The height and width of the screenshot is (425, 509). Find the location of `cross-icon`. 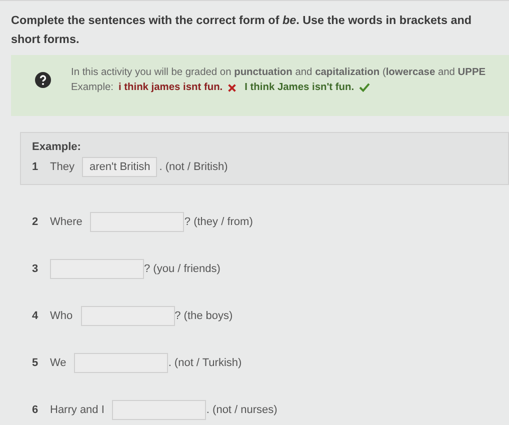

cross-icon is located at coordinates (232, 88).